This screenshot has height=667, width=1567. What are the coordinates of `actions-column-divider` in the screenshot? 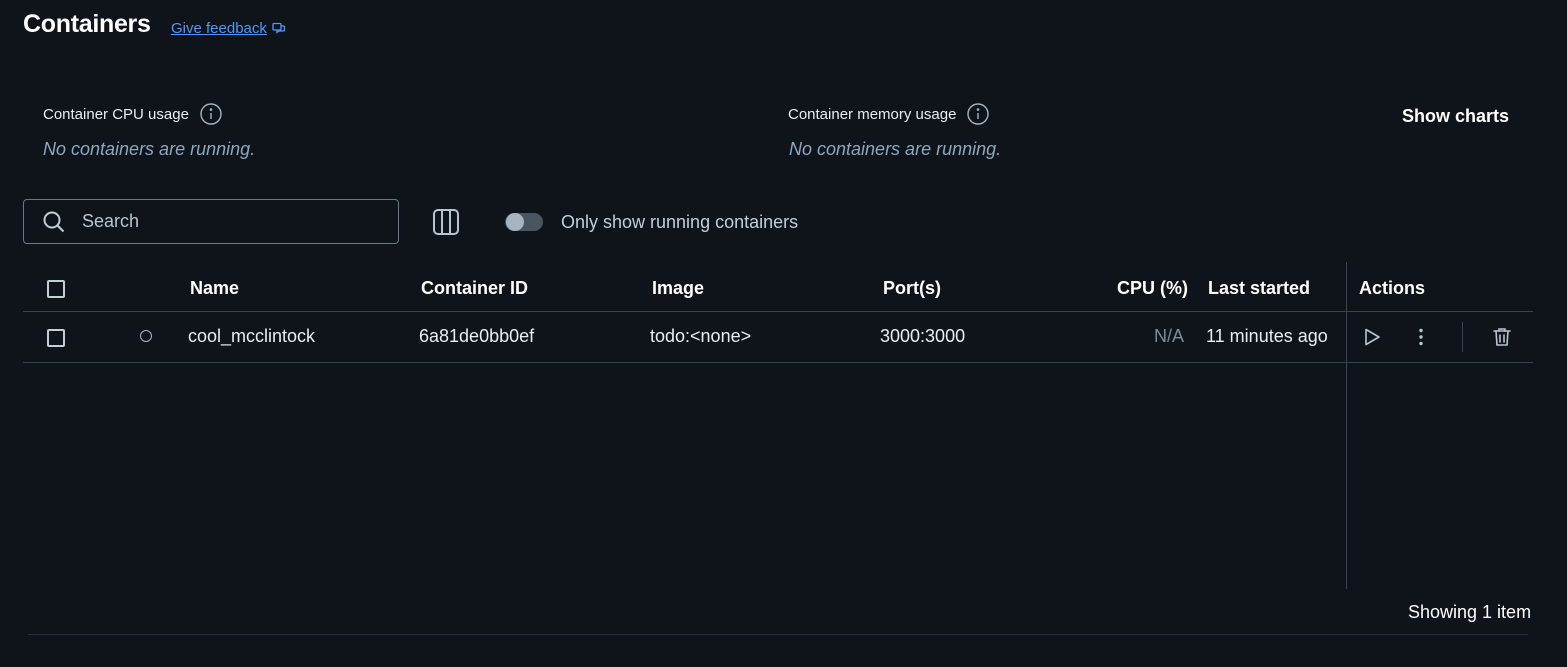 It's located at (1346, 425).